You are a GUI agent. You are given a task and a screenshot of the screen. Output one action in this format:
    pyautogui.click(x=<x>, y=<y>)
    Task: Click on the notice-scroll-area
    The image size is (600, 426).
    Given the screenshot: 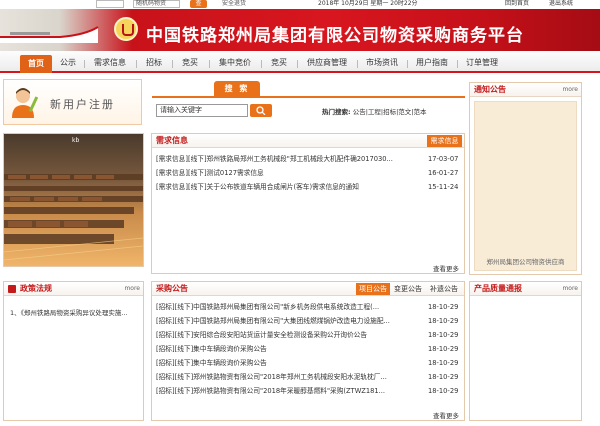 What is the action you would take?
    pyautogui.click(x=525, y=186)
    